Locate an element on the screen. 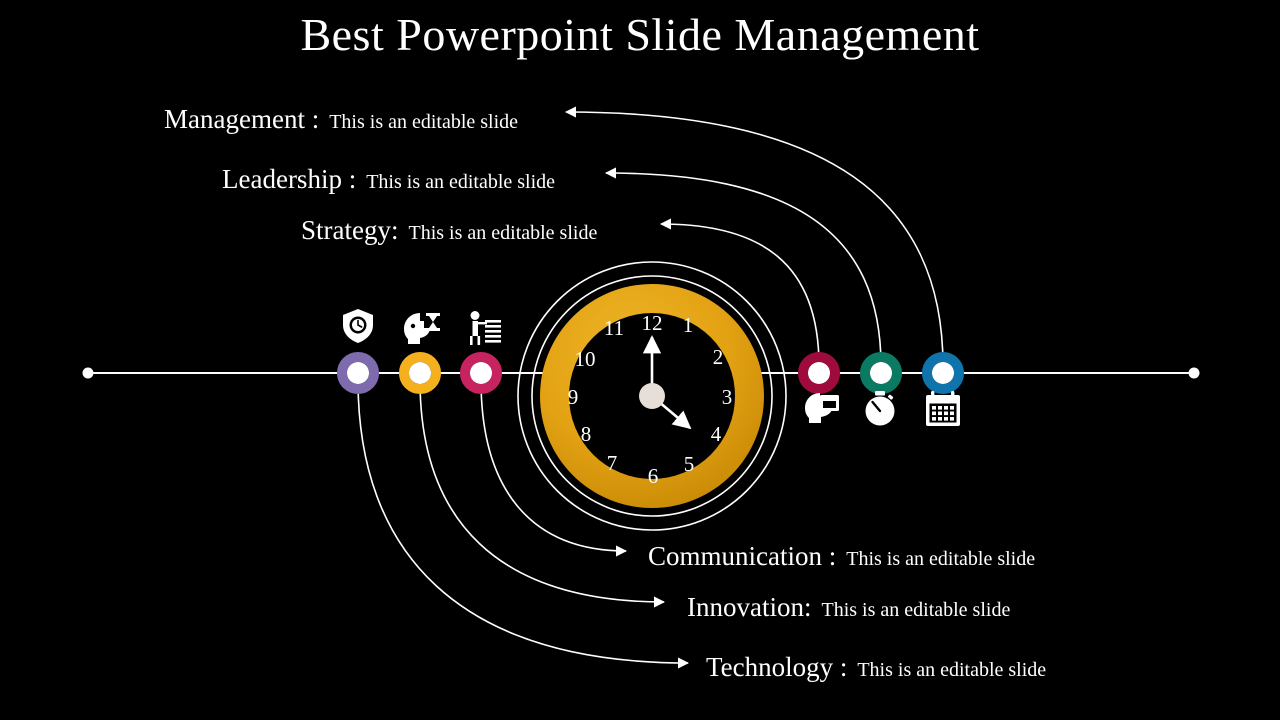 This screenshot has height=720, width=1280. label-management: Management : This is an editable slide is located at coordinates (341, 119).